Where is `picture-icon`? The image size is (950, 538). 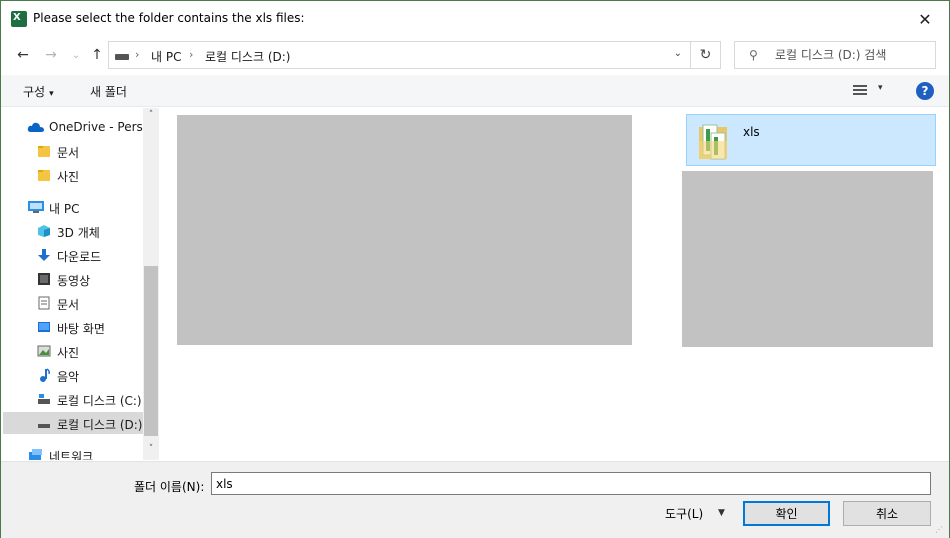 picture-icon is located at coordinates (44, 351).